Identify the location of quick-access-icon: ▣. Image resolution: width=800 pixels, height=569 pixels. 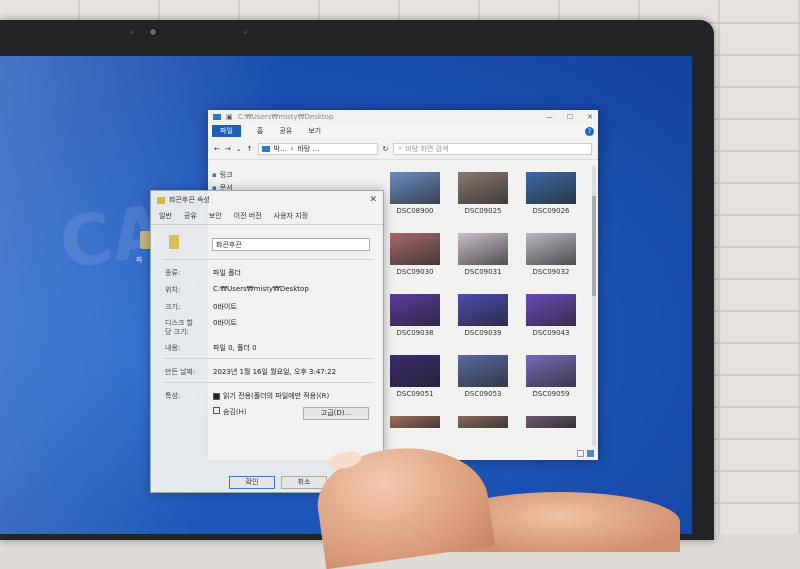
(229, 117).